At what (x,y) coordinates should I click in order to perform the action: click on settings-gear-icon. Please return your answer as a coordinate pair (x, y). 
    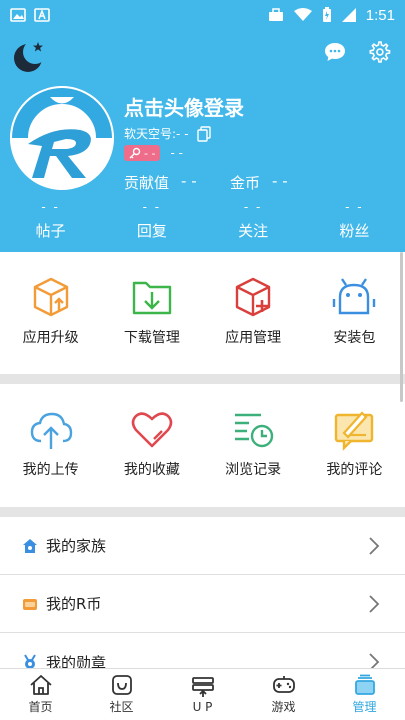
    Looking at the image, I should click on (379, 52).